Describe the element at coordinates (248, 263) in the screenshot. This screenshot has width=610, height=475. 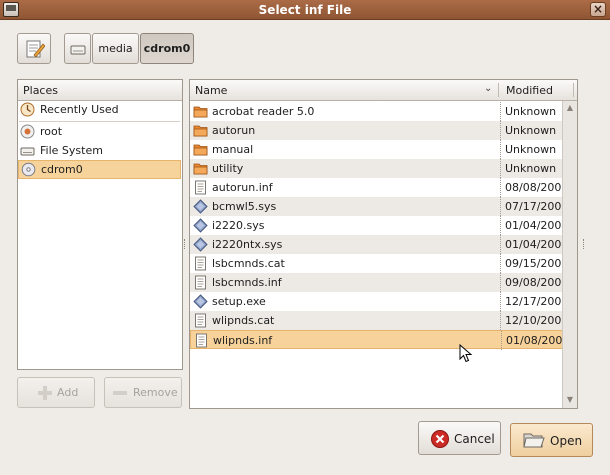
I see `file-name: lsbcmnds.cat` at that location.